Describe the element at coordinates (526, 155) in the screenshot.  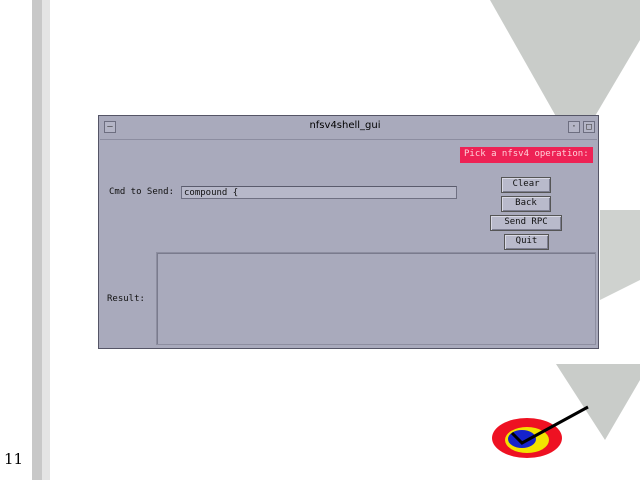
I see `operation-select: Pick a nfsv4 operation:` at that location.